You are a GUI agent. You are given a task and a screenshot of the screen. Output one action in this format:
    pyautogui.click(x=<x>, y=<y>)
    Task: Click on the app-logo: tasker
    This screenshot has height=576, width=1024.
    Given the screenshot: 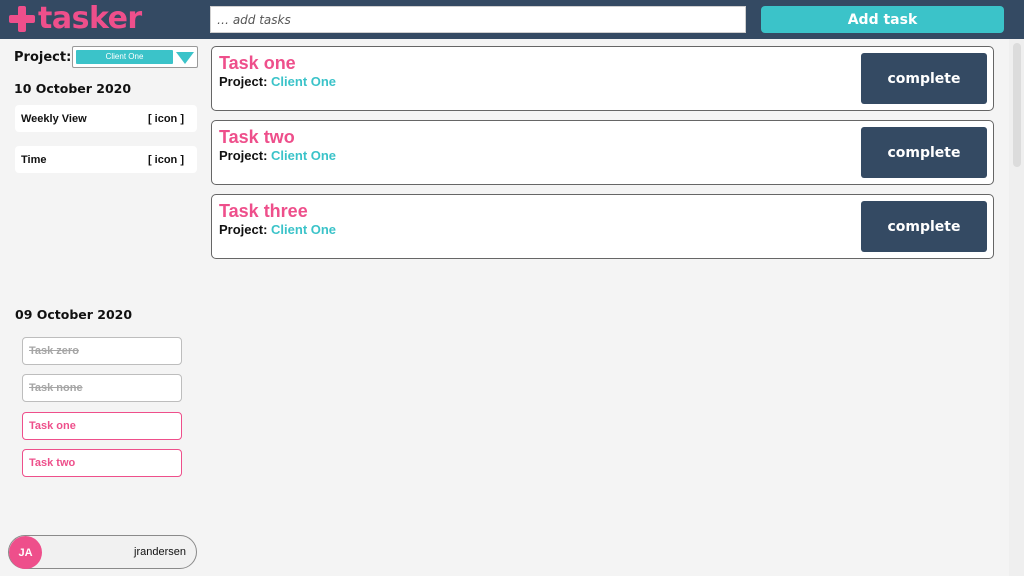 What is the action you would take?
    pyautogui.click(x=75, y=19)
    